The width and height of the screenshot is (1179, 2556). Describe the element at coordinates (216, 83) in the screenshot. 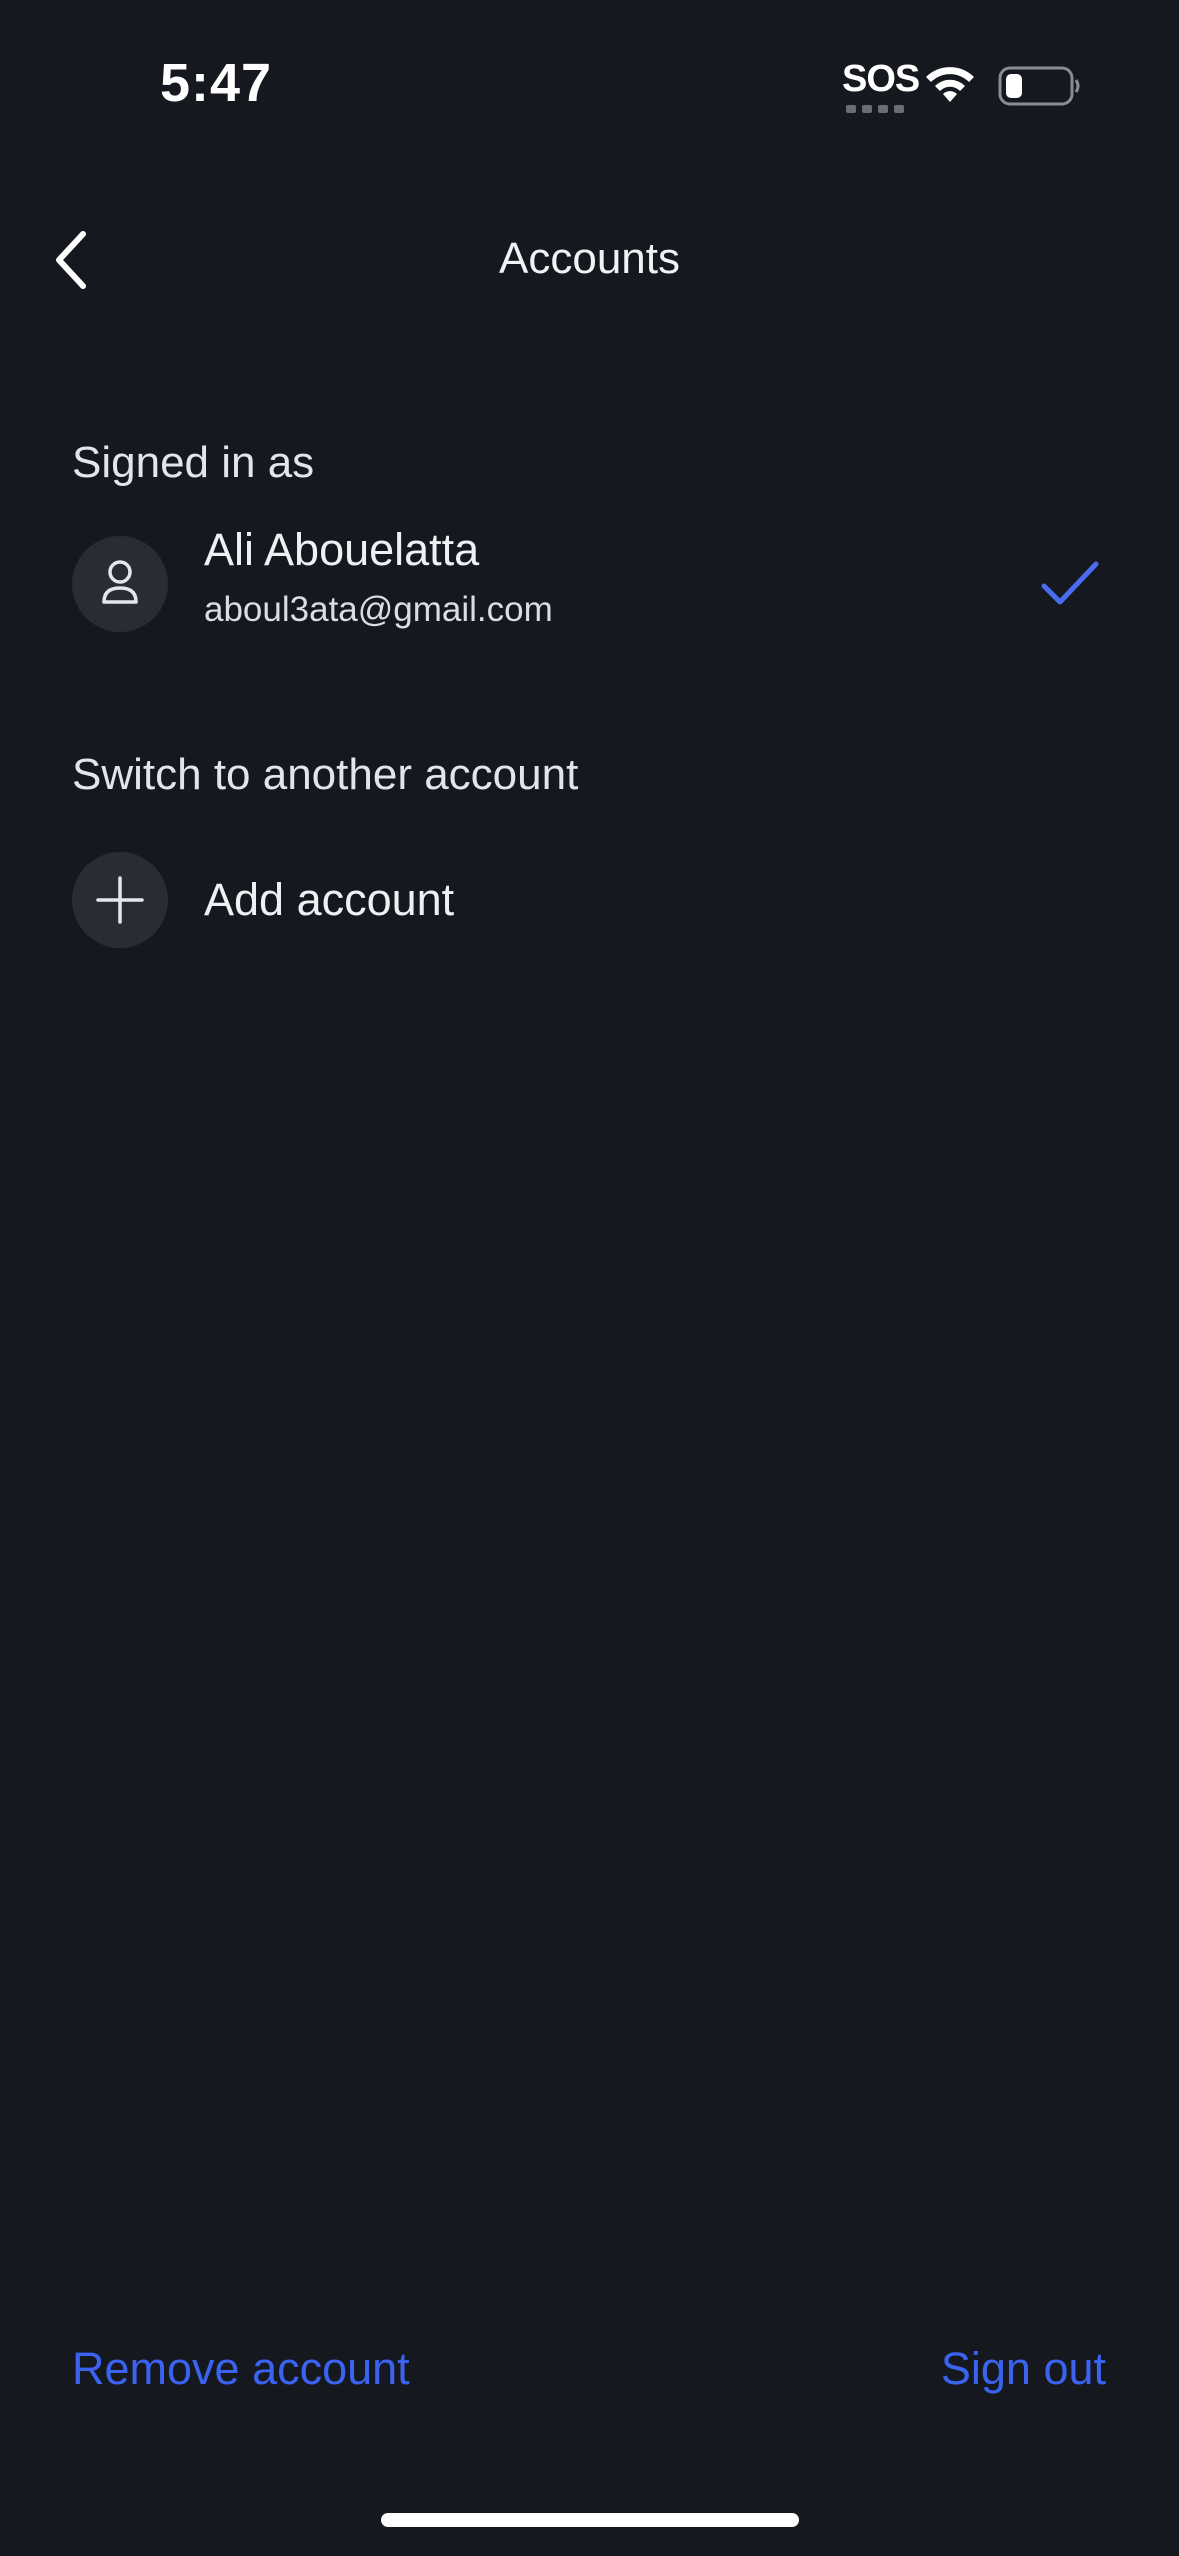

I see `status-time: 5:47` at that location.